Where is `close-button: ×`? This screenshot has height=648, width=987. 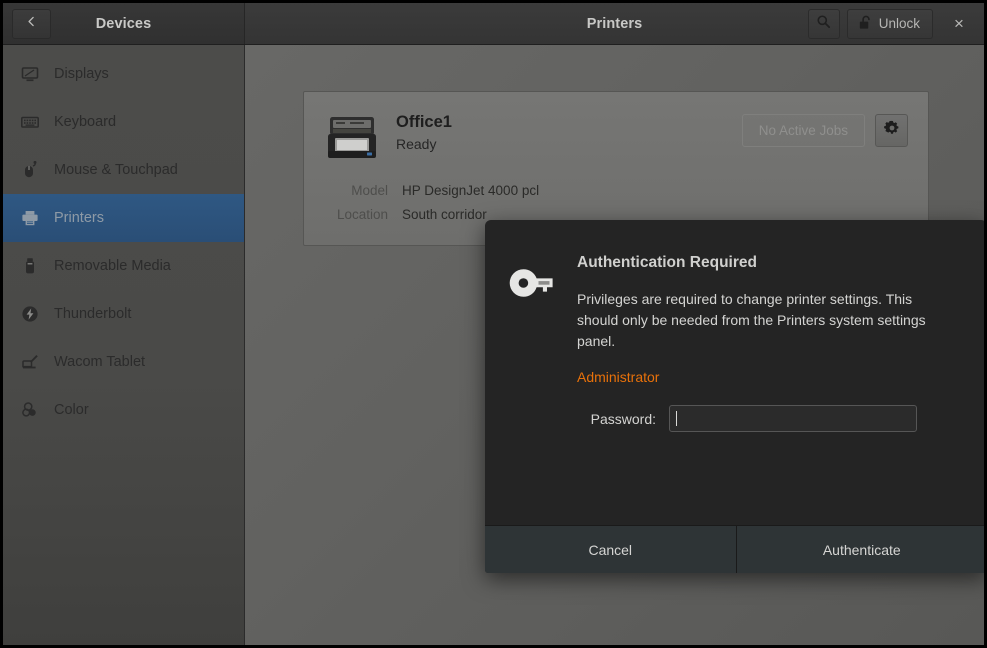 close-button: × is located at coordinates (959, 24).